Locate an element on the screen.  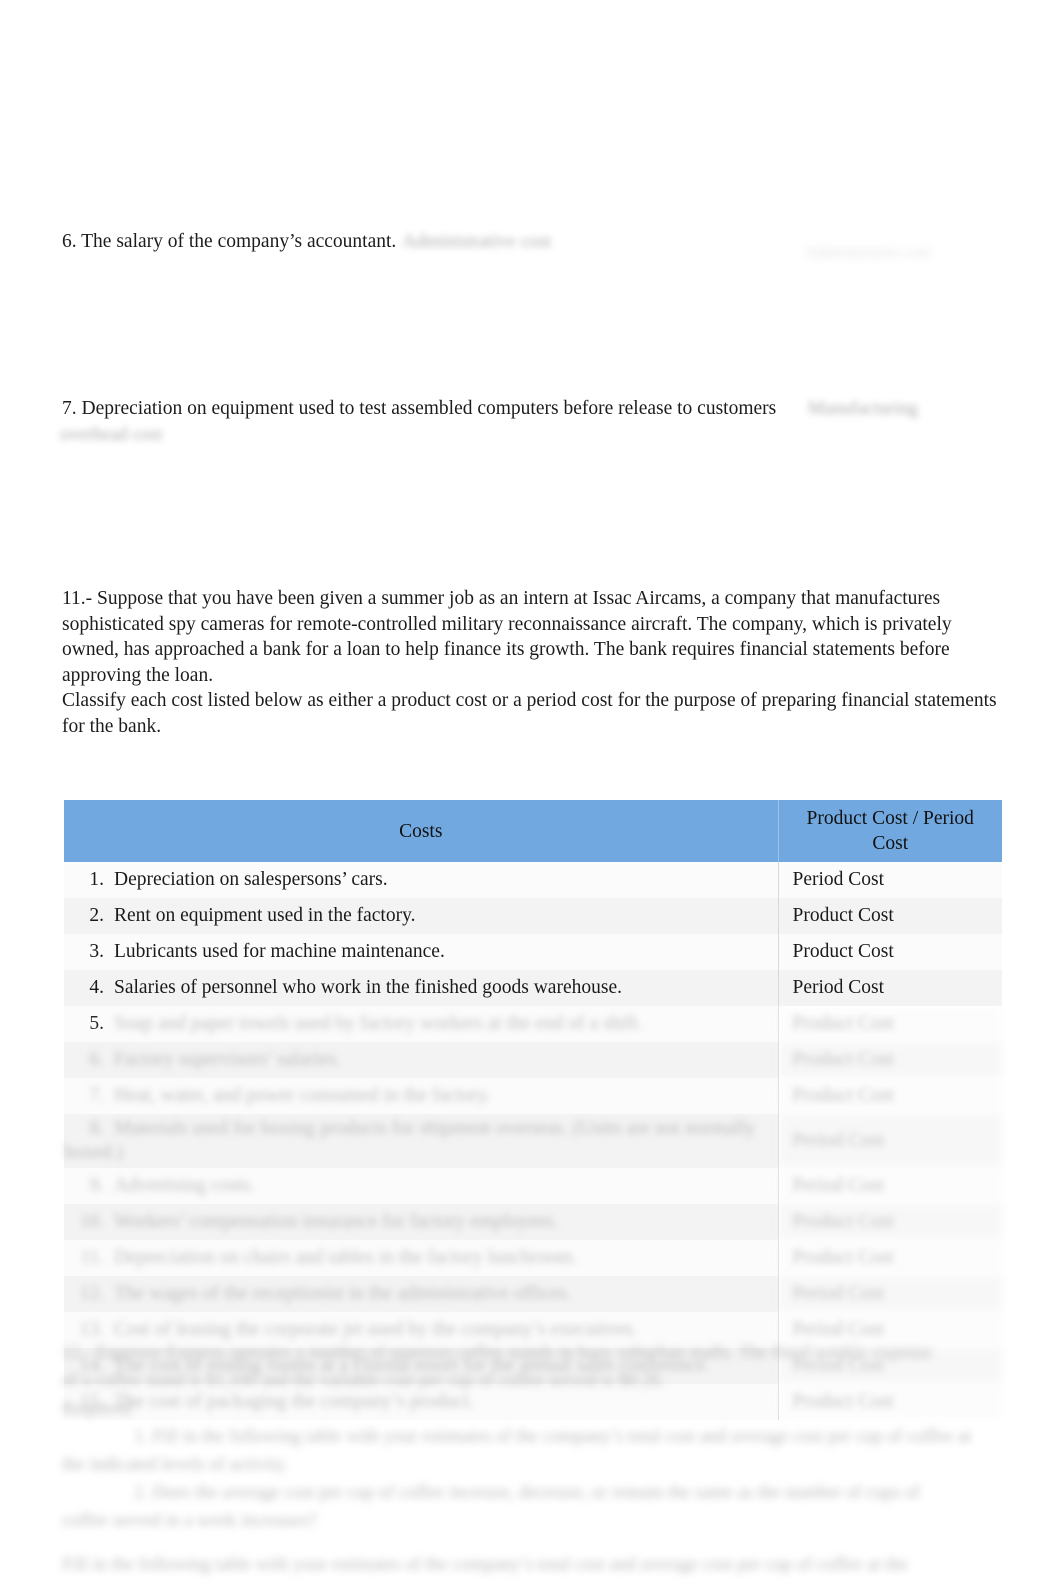
question-6-answer: Administrative cost is located at coordinates (477, 241).